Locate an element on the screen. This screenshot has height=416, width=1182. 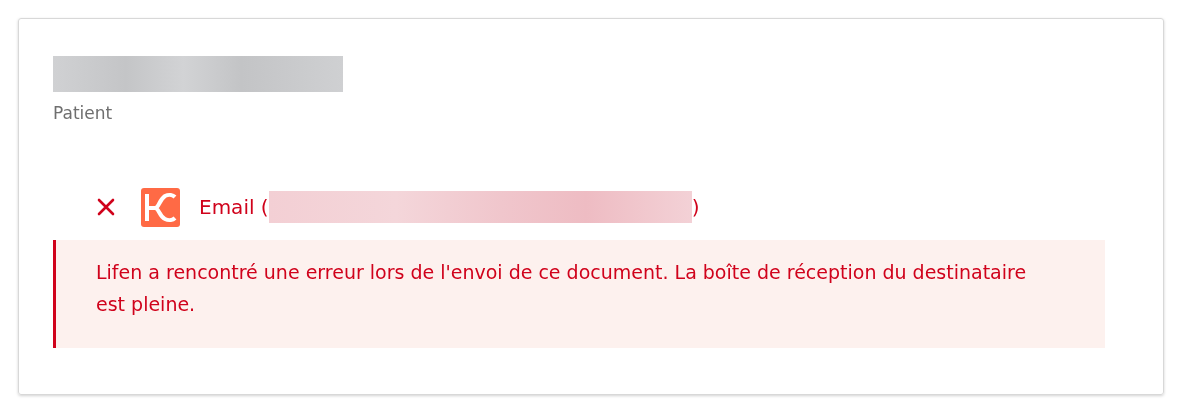
recipient-role: Patient is located at coordinates (83, 113).